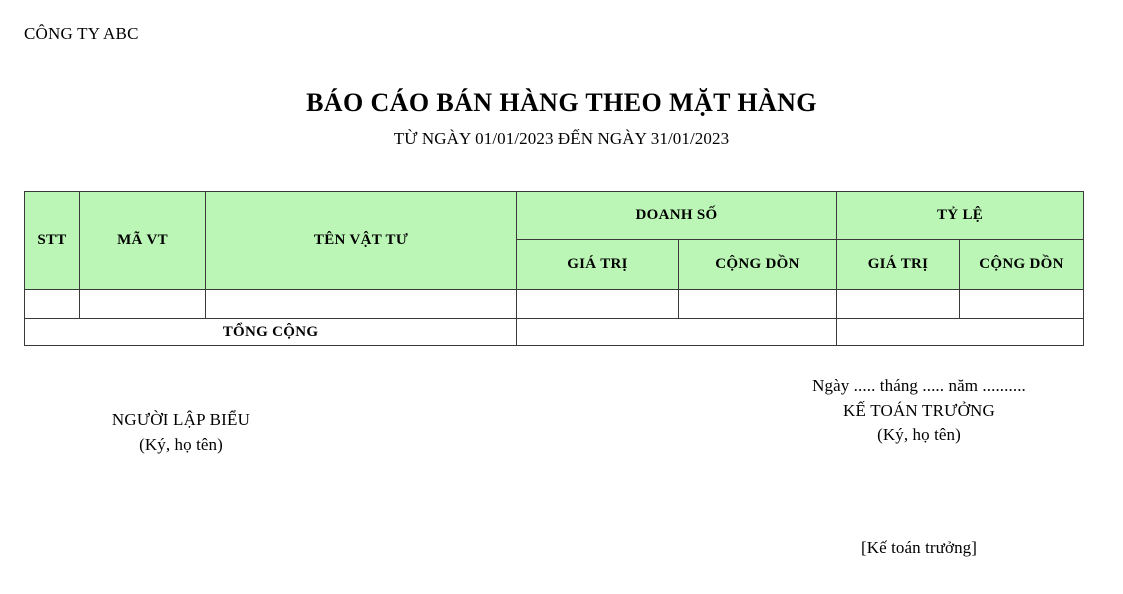  Describe the element at coordinates (361, 240) in the screenshot. I see `column-header-ten-vat-tu: TÊN VẬT TƯ` at that location.